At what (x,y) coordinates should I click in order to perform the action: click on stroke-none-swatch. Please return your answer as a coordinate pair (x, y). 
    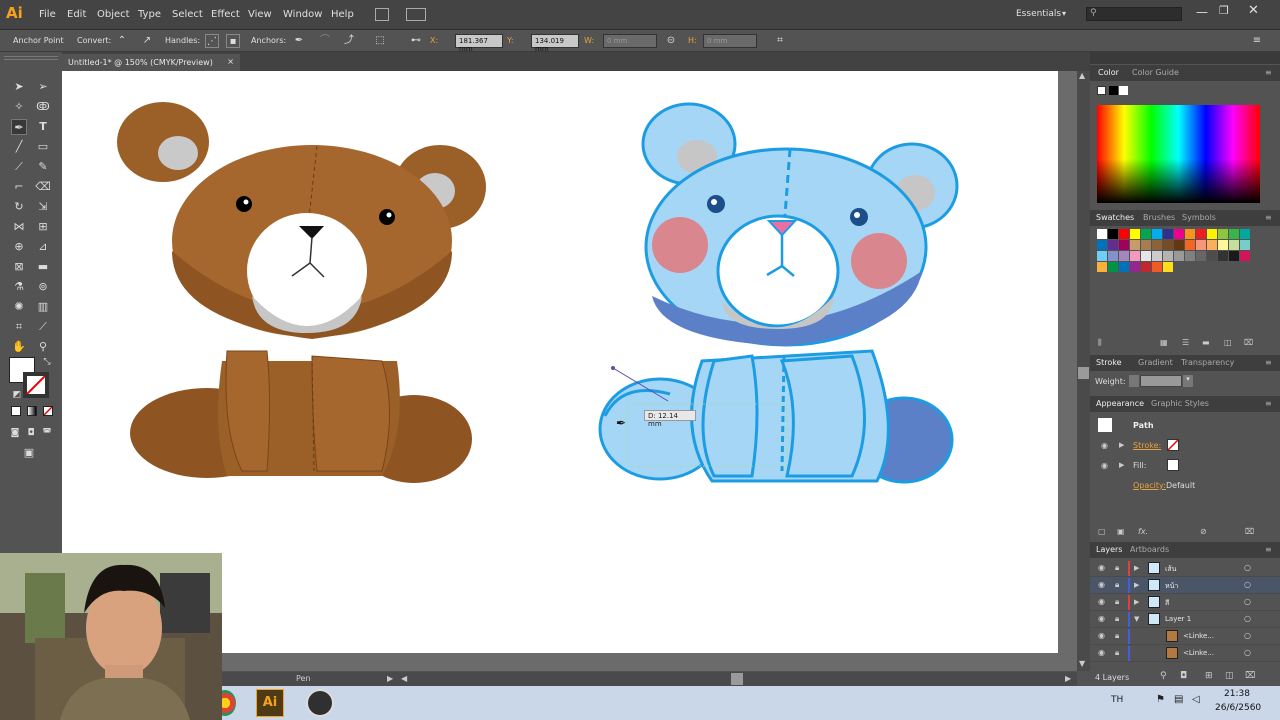
    Looking at the image, I should click on (1173, 445).